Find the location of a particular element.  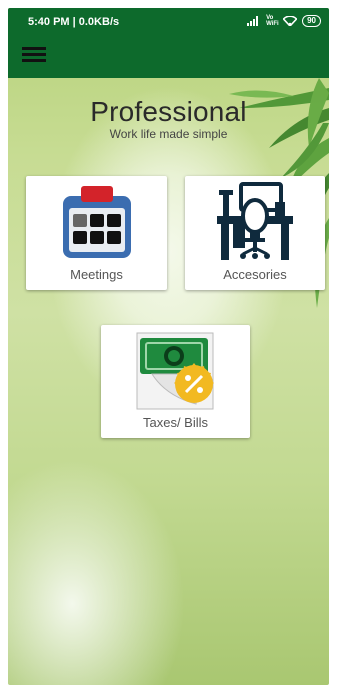

page-header: Professional Work life made simple is located at coordinates (168, 118).